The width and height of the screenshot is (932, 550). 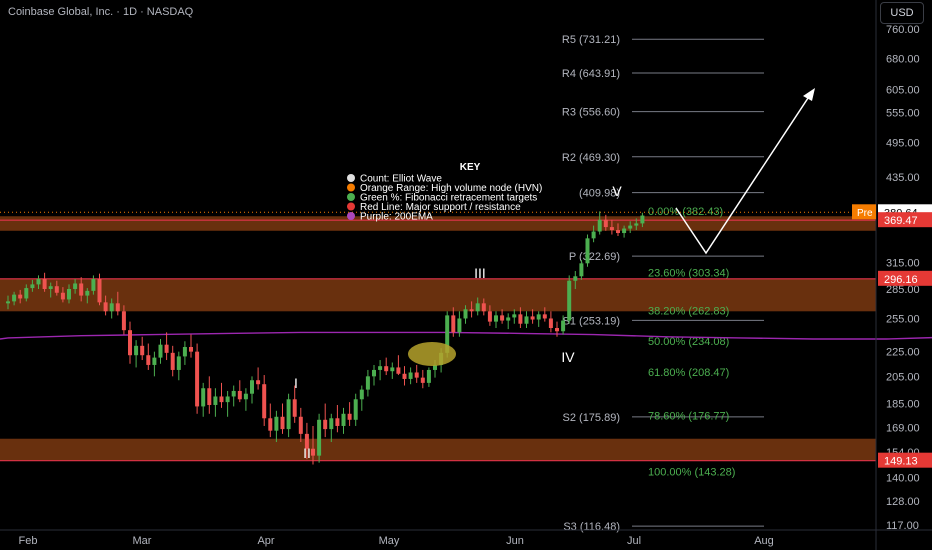 I want to click on fib-label: 78.60% (176.77), so click(x=688, y=417).